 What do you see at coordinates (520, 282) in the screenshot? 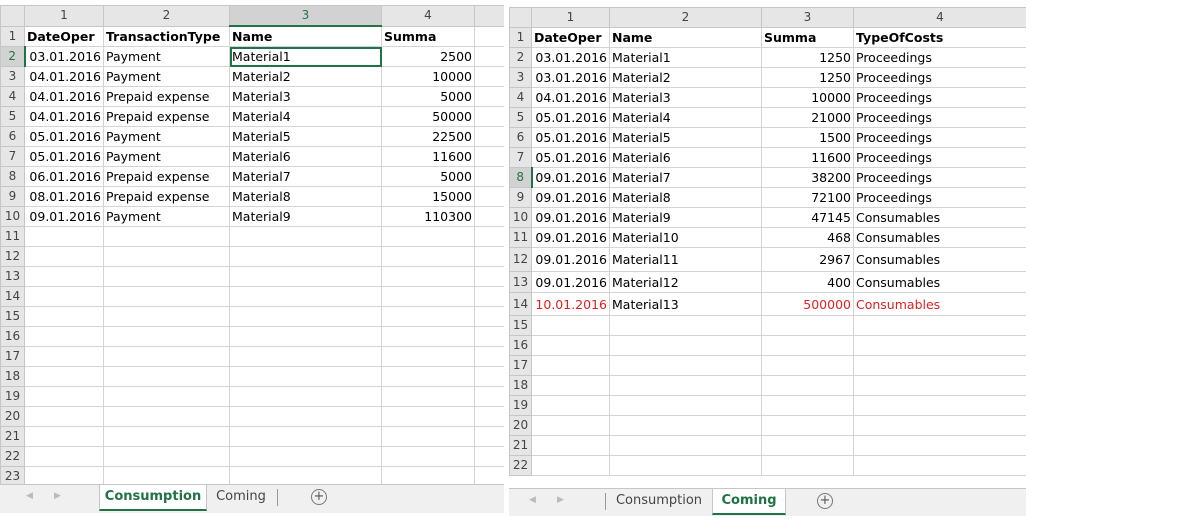
I see `row-header: 13` at bounding box center [520, 282].